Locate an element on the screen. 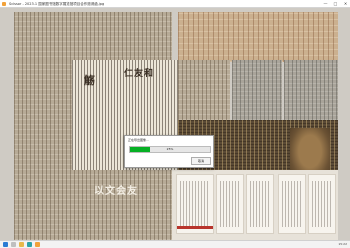  export-progress-dialog: 正在导出图像... 25% 取消 is located at coordinates (169, 151).